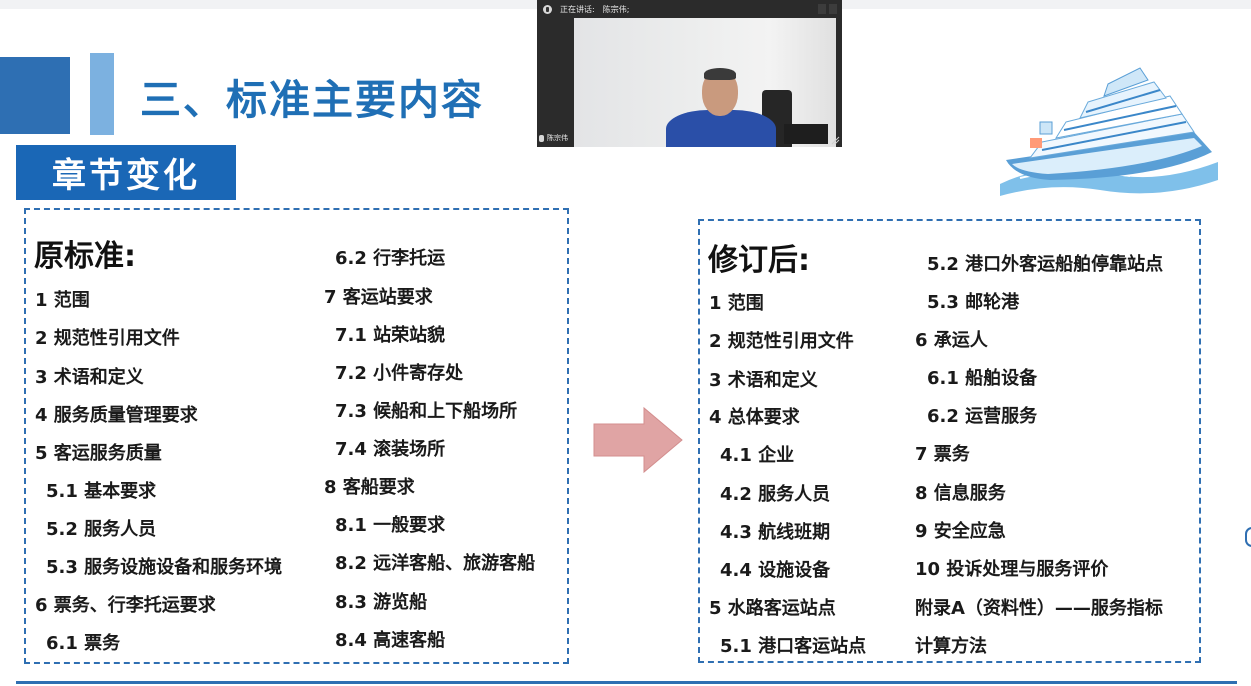 This screenshot has height=686, width=1251. What do you see at coordinates (390, 640) in the screenshot?
I see `list-item: 8.4 高速客船` at bounding box center [390, 640].